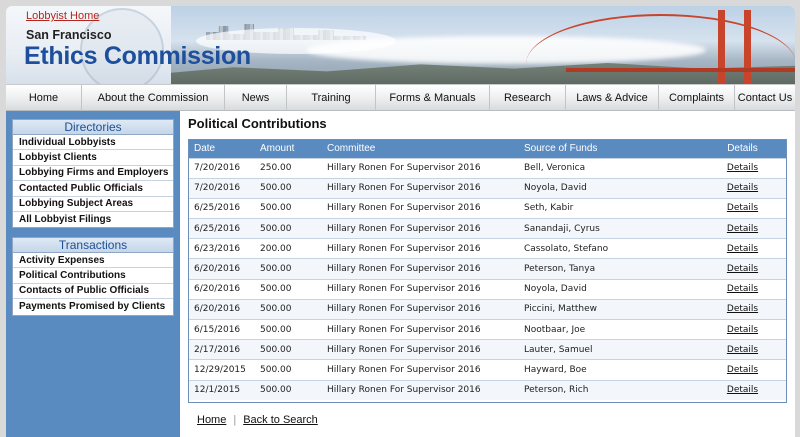  Describe the element at coordinates (93, 189) in the screenshot. I see `sidebar-item-contacted-officials: Contacted Public Officials` at that location.